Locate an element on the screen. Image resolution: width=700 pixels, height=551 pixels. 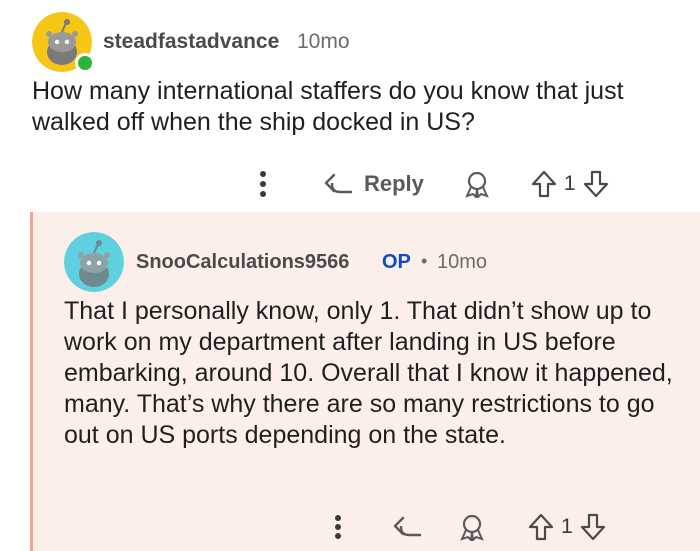
comment-action-bar: 1 is located at coordinates (465, 527).